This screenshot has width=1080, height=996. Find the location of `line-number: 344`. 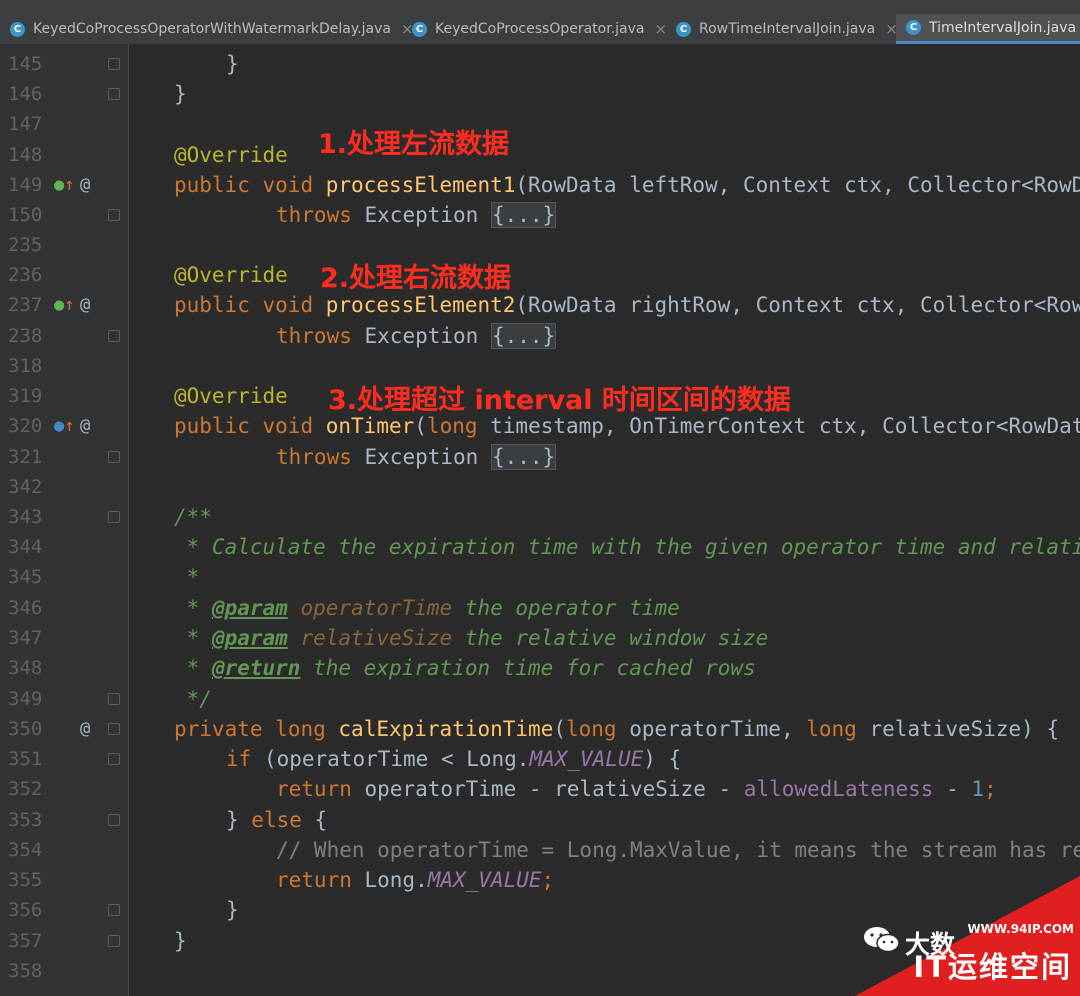

line-number: 344 is located at coordinates (25, 547).